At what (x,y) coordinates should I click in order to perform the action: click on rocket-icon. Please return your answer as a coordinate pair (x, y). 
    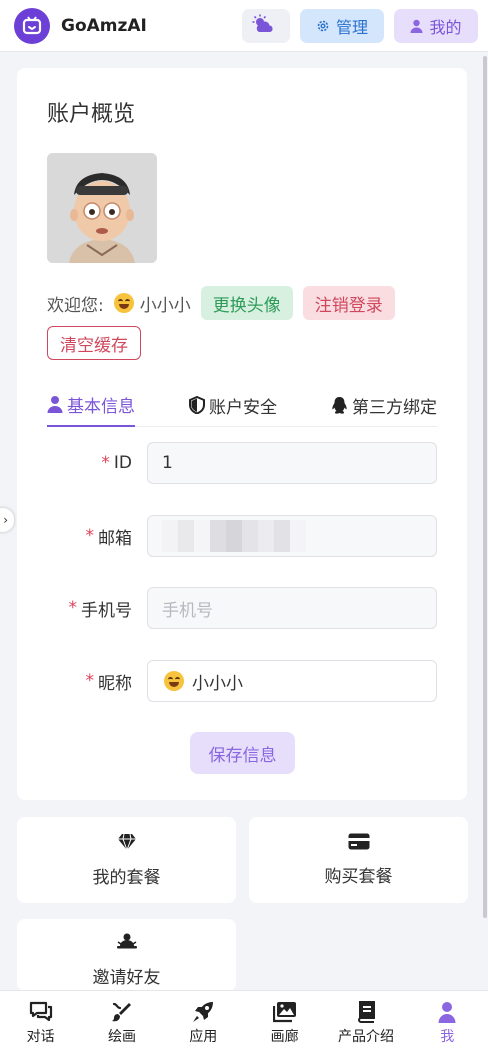
    Looking at the image, I should click on (203, 1012).